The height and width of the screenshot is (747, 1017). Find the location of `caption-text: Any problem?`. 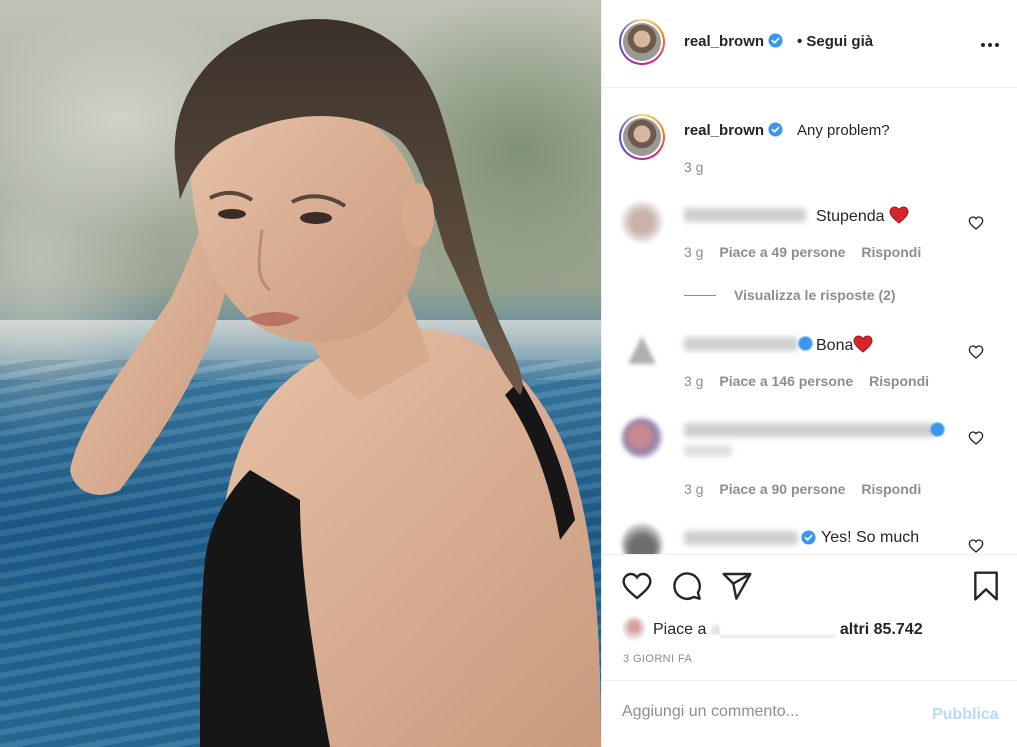

caption-text: Any problem? is located at coordinates (843, 130).